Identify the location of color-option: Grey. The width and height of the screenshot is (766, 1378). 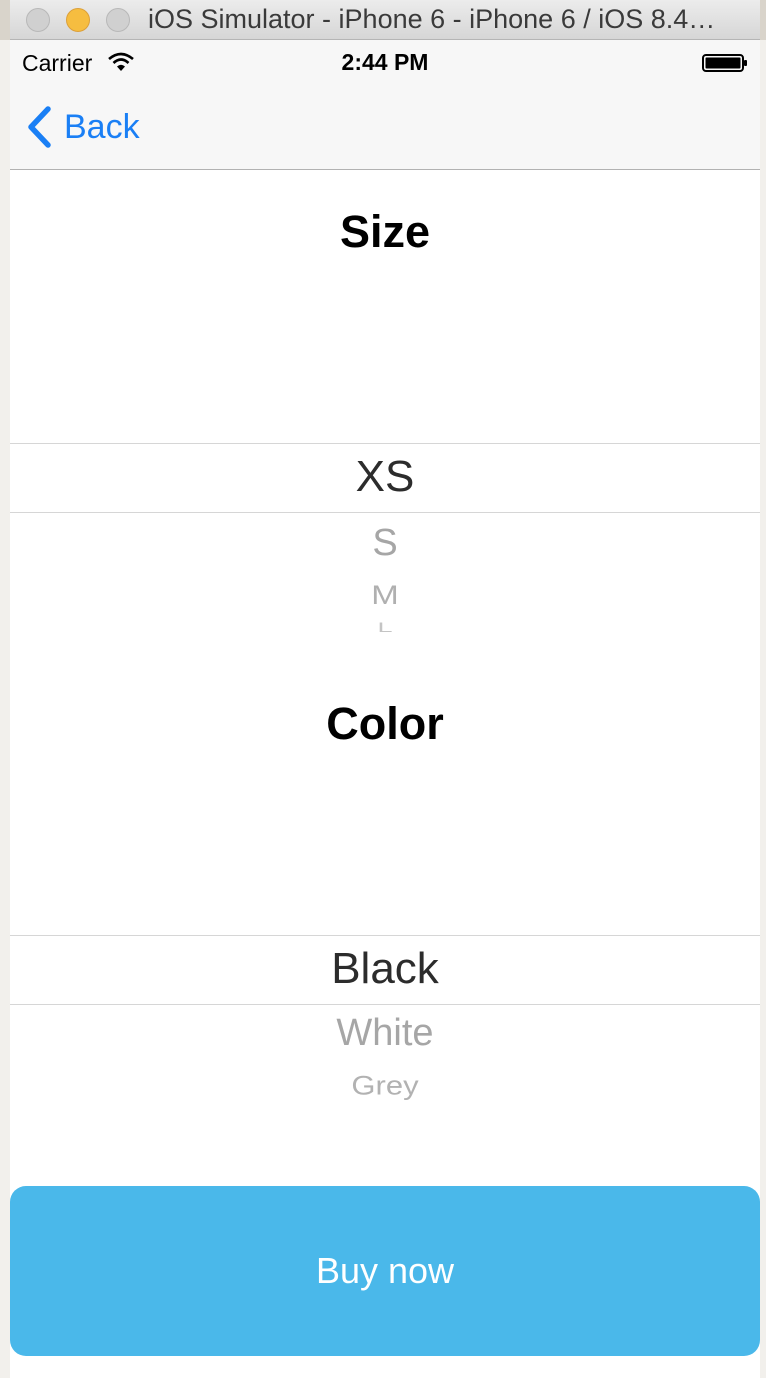
(385, 1086).